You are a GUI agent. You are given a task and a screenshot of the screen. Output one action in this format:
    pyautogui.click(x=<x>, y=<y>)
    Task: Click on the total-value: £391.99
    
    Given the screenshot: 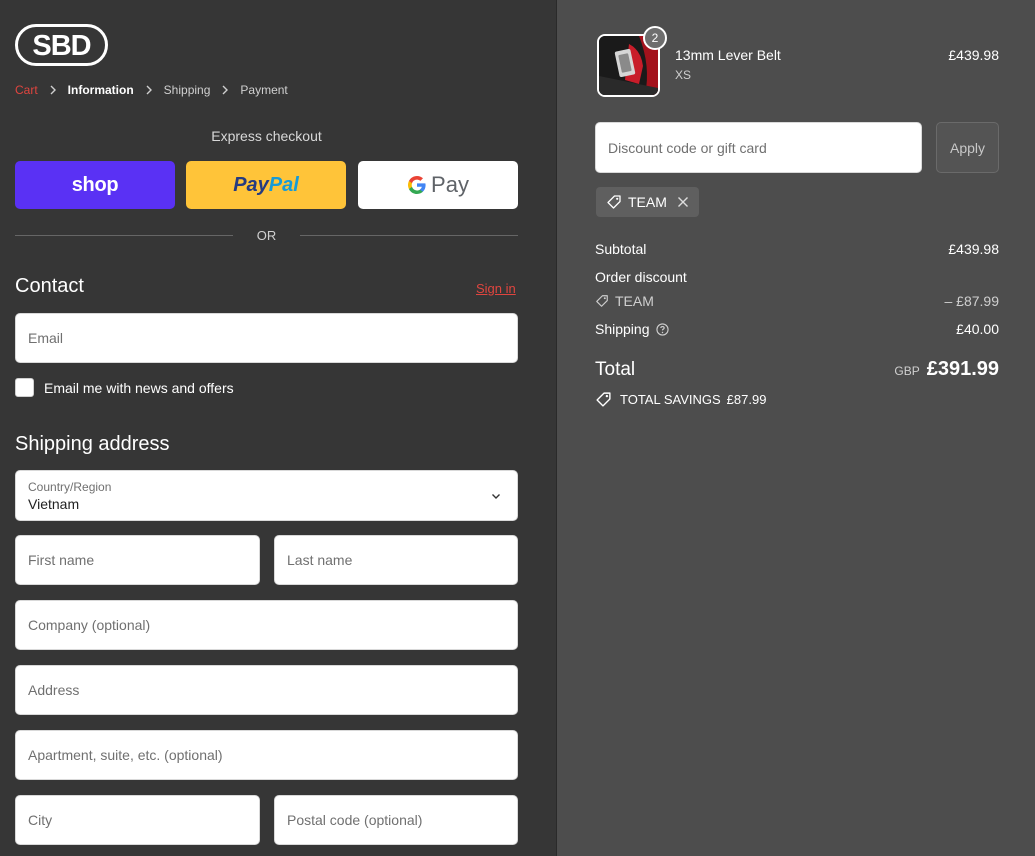 What is the action you would take?
    pyautogui.click(x=962, y=369)
    